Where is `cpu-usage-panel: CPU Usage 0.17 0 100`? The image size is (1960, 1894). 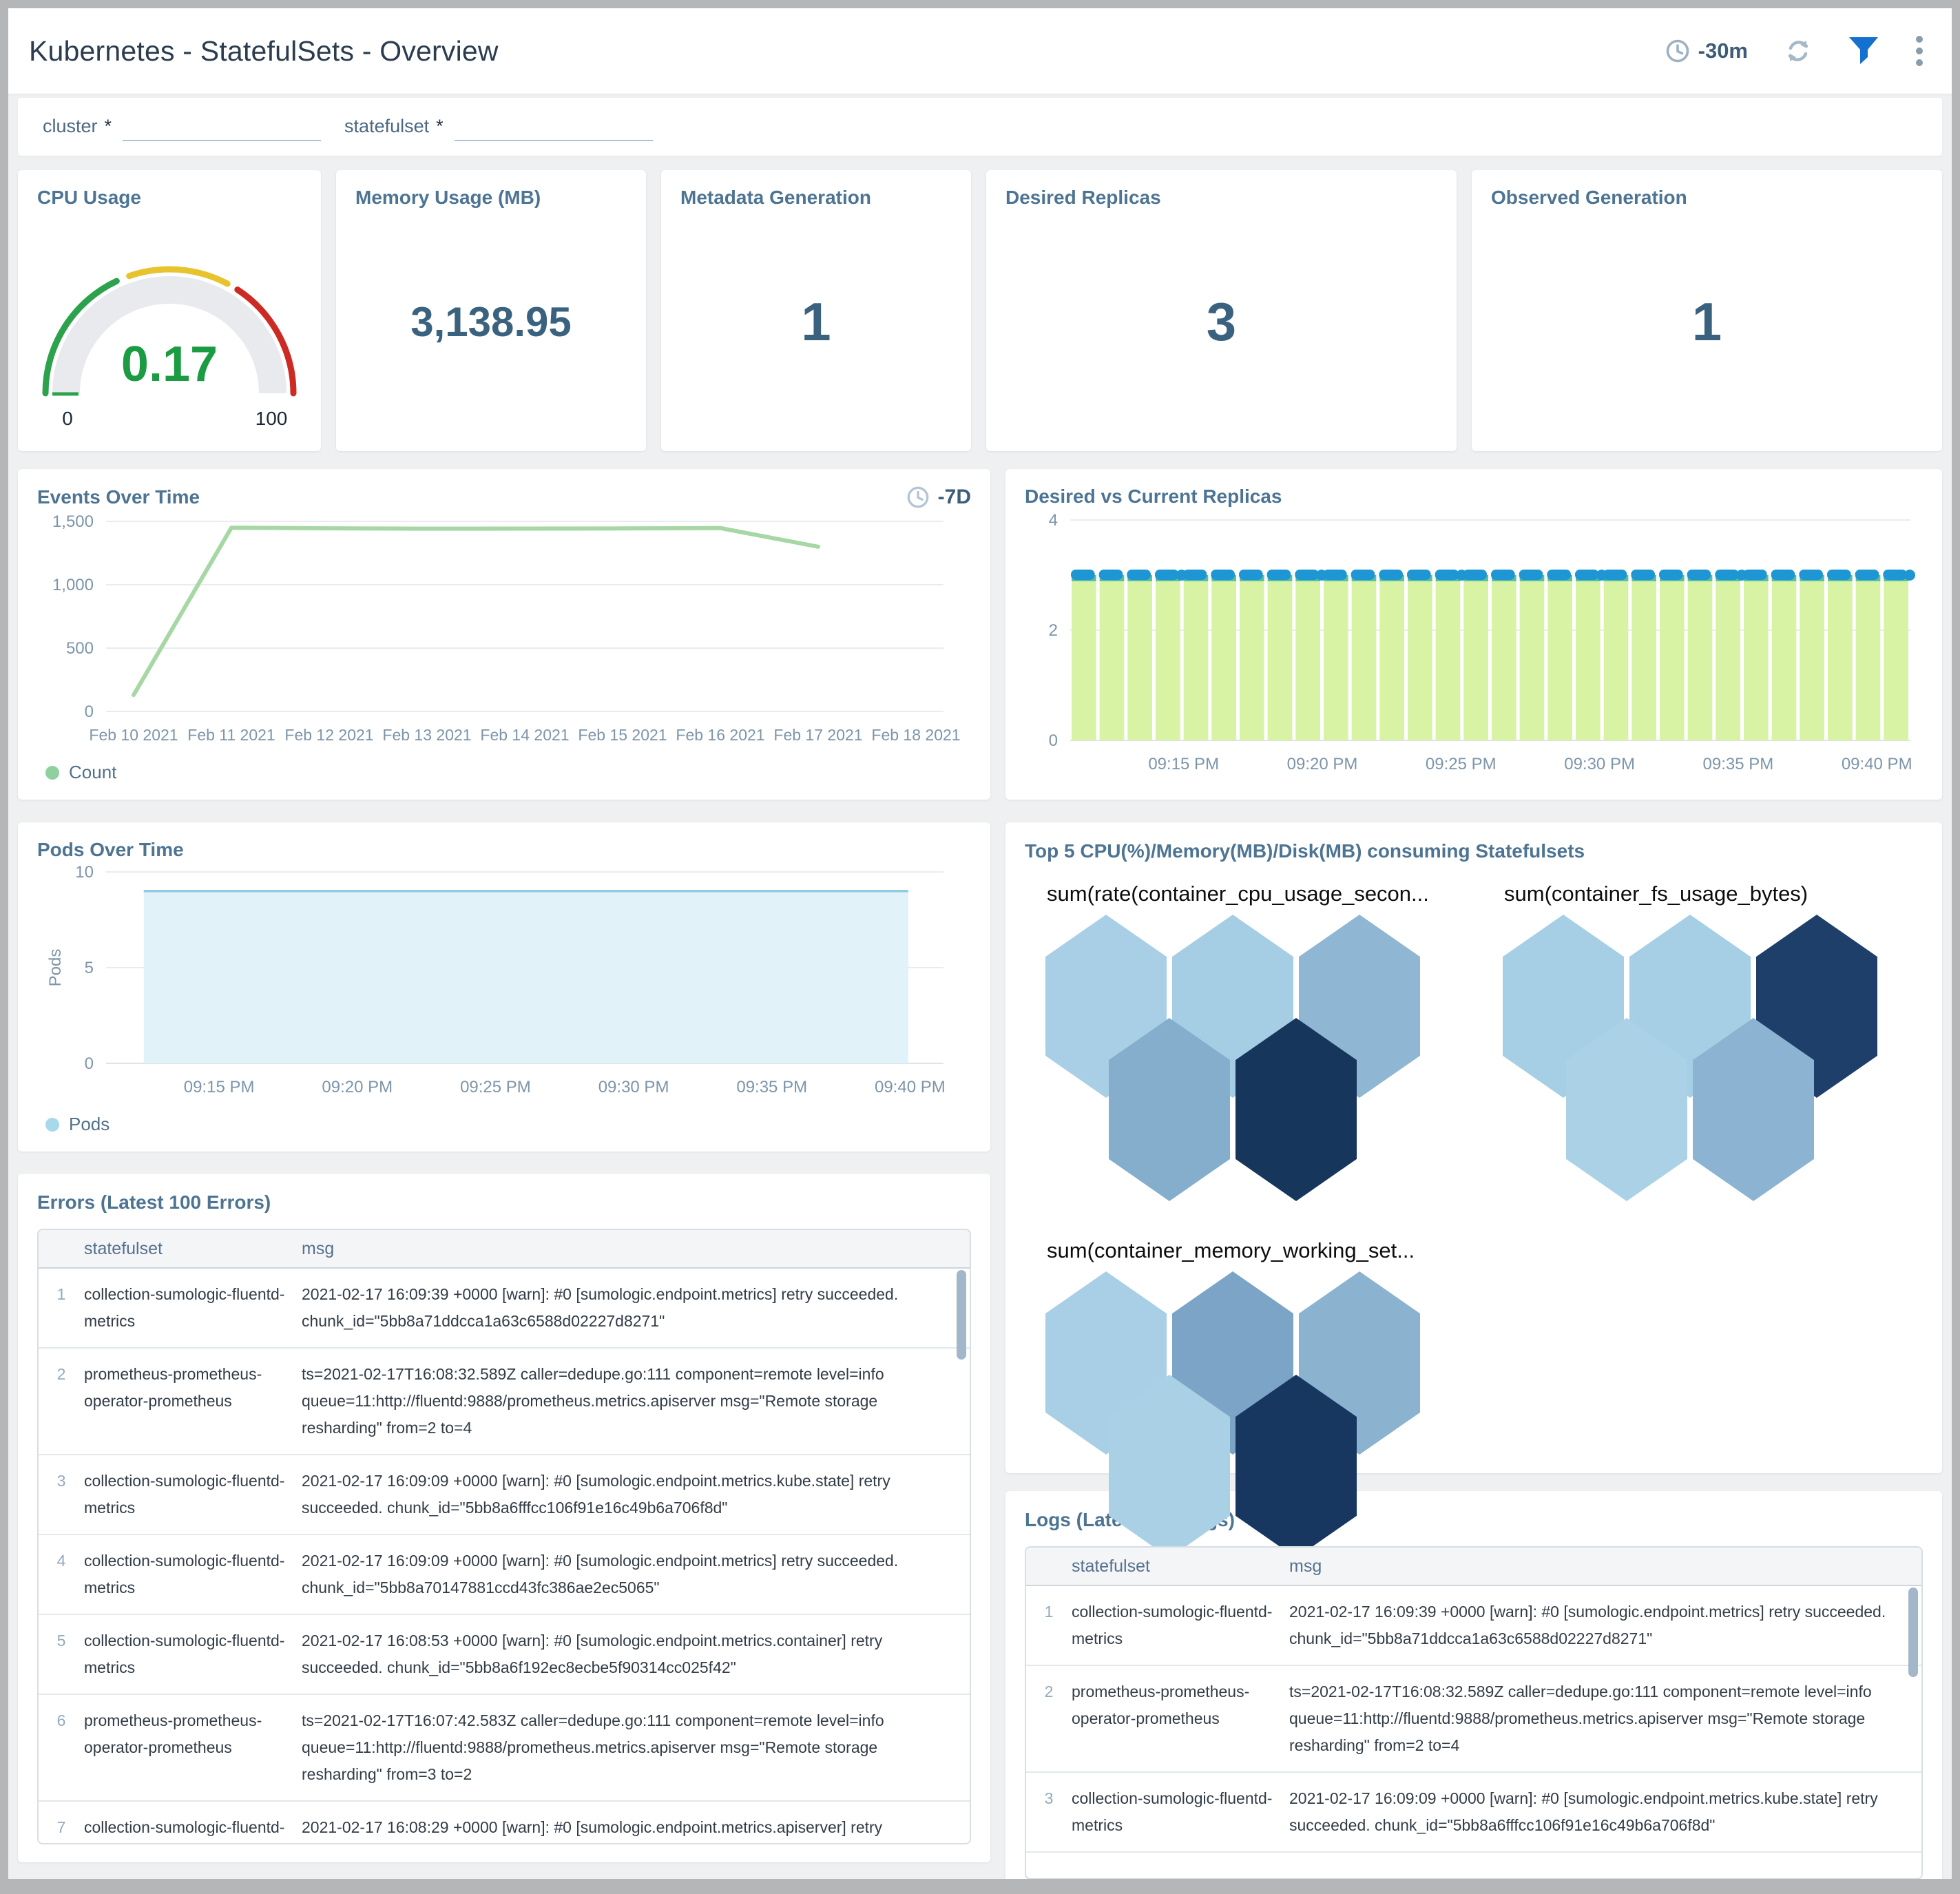 cpu-usage-panel: CPU Usage 0.17 0 100 is located at coordinates (169, 311).